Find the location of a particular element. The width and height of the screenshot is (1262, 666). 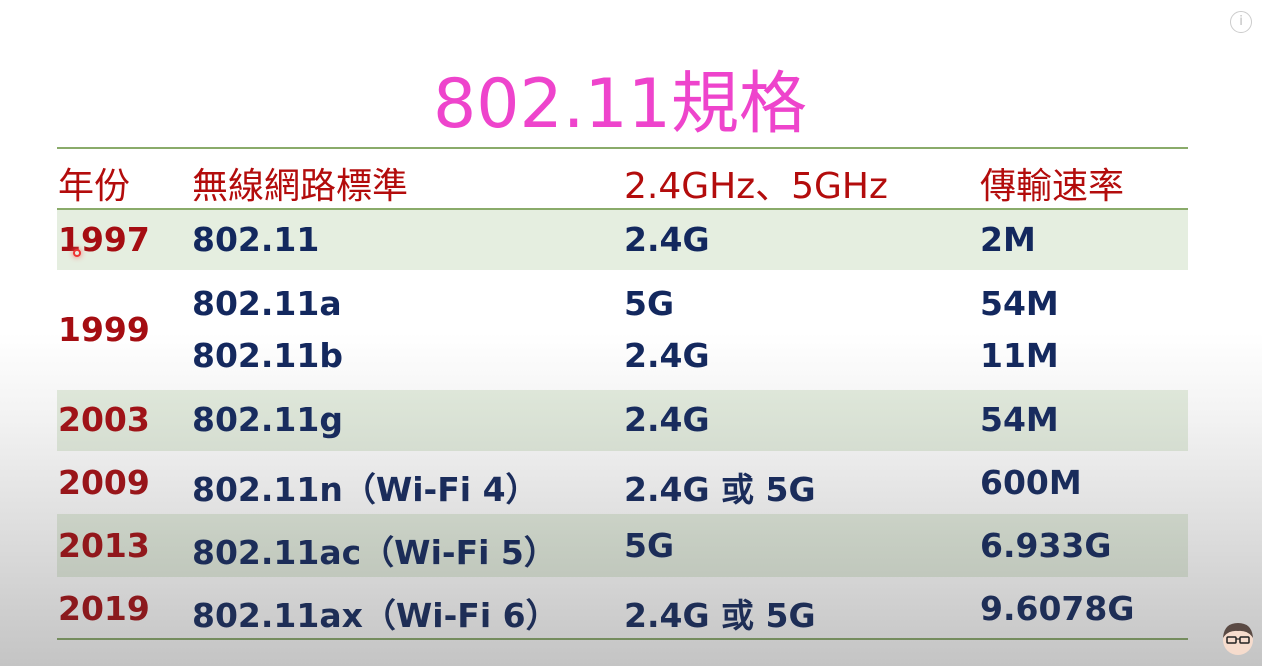

year: 2019 is located at coordinates (104, 608).